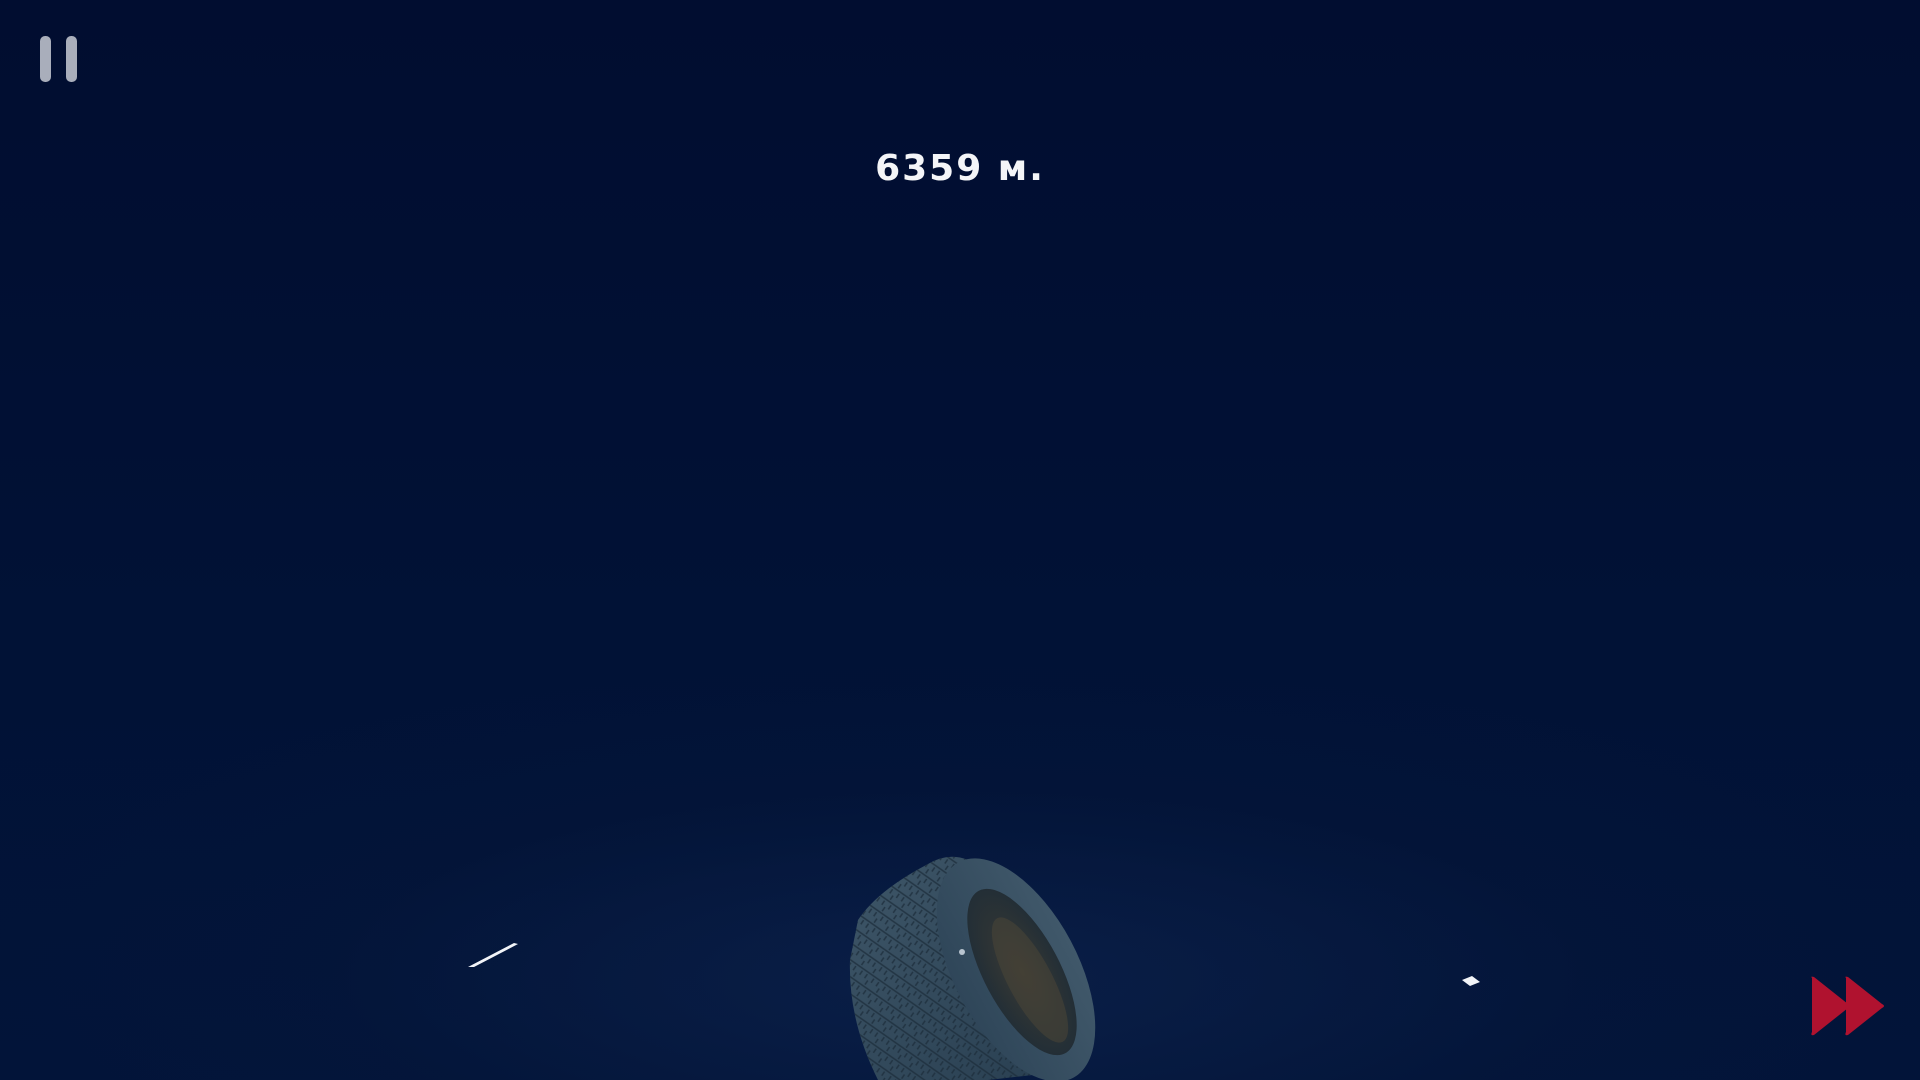  I want to click on fast-forward-icon, so click(1847, 1006).